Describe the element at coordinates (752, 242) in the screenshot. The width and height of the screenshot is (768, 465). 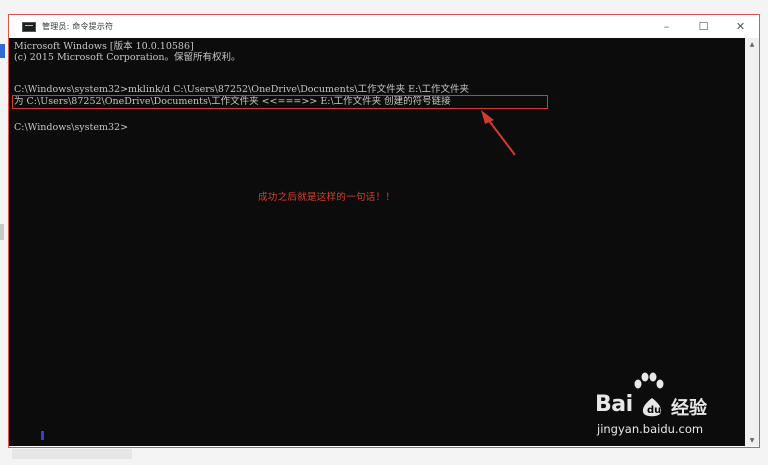
I see `vertical-scrollbar: ▲ ▼` at that location.